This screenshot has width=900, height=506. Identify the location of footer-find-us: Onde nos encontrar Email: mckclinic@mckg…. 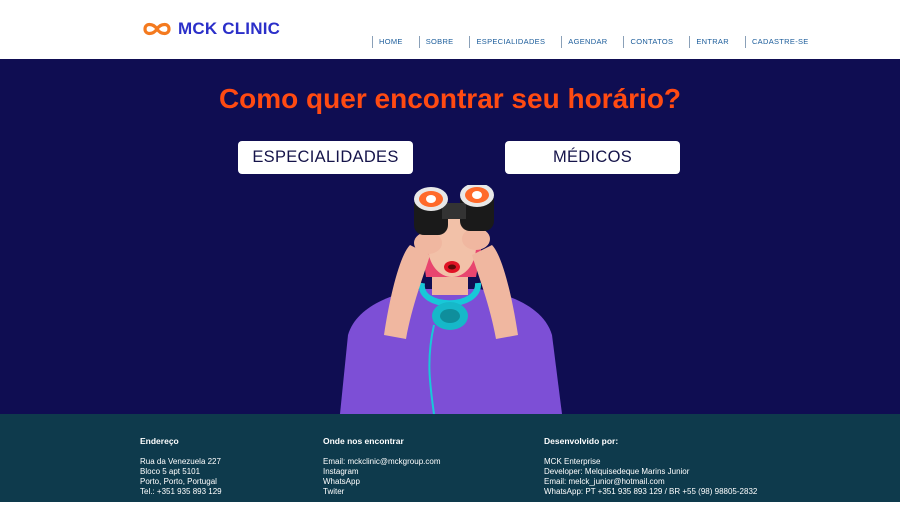
(381, 466).